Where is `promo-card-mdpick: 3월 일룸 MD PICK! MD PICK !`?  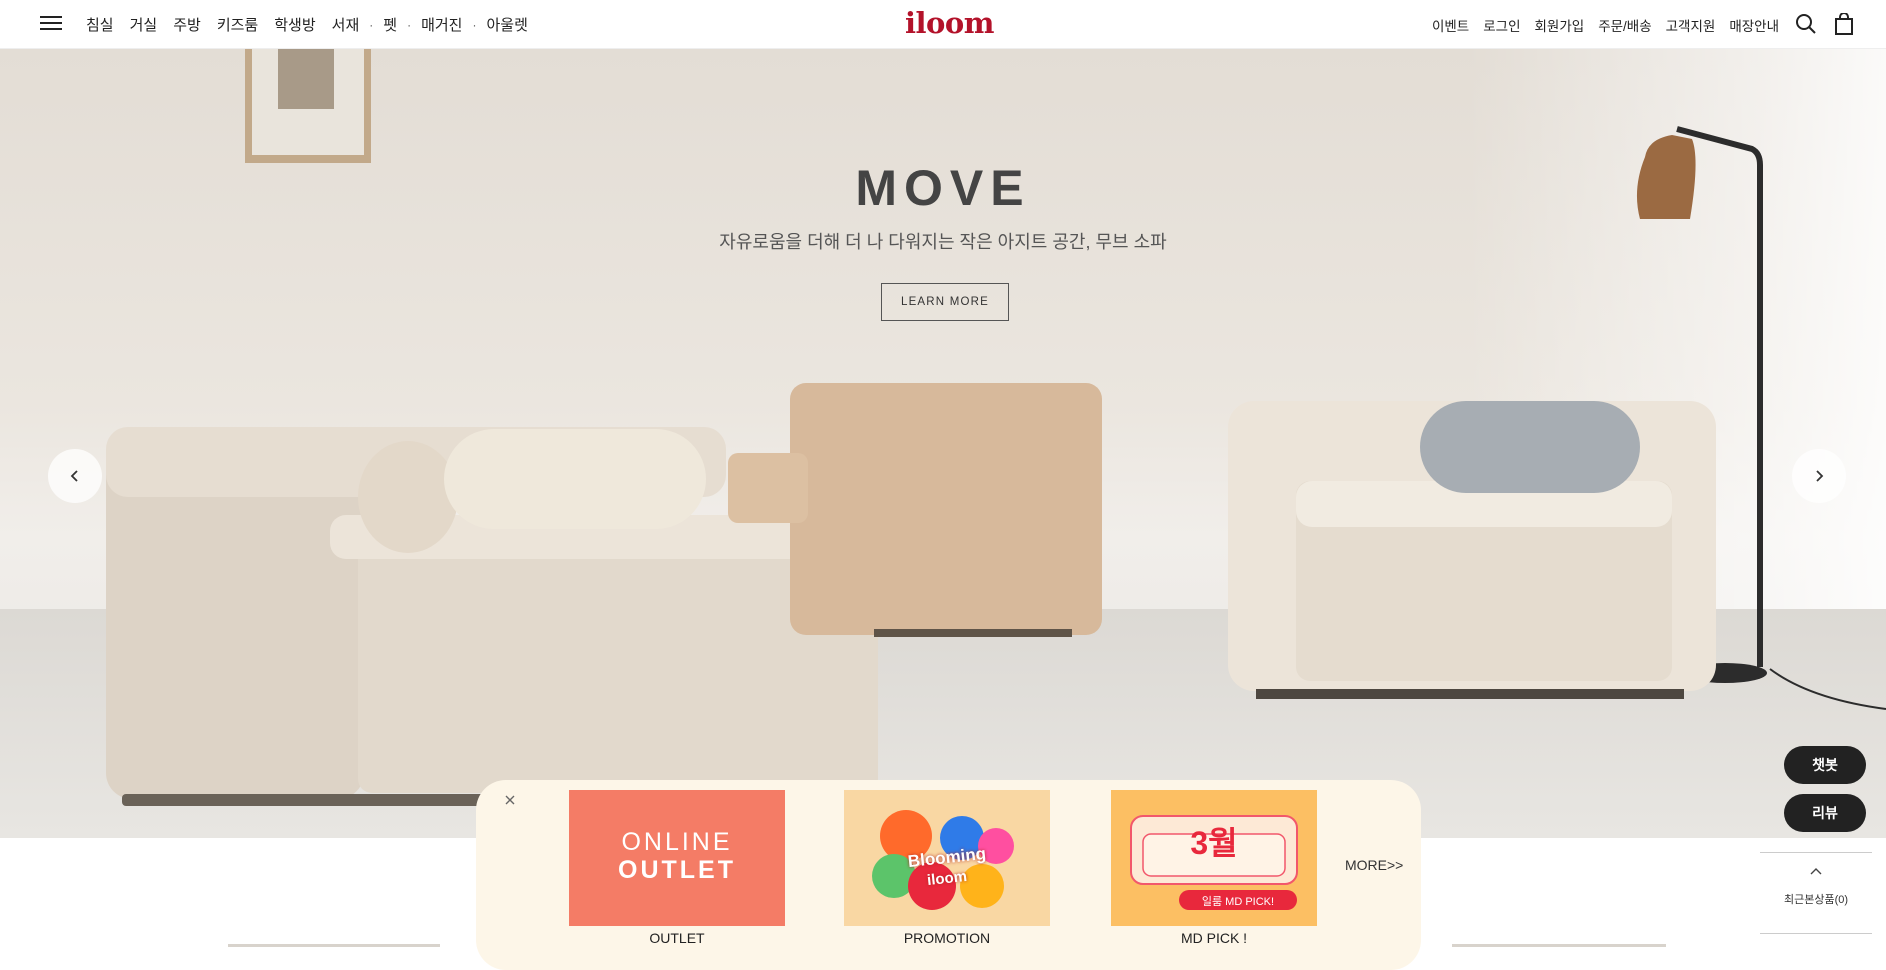 promo-card-mdpick: 3월 일룸 MD PICK! MD PICK ! is located at coordinates (1214, 868).